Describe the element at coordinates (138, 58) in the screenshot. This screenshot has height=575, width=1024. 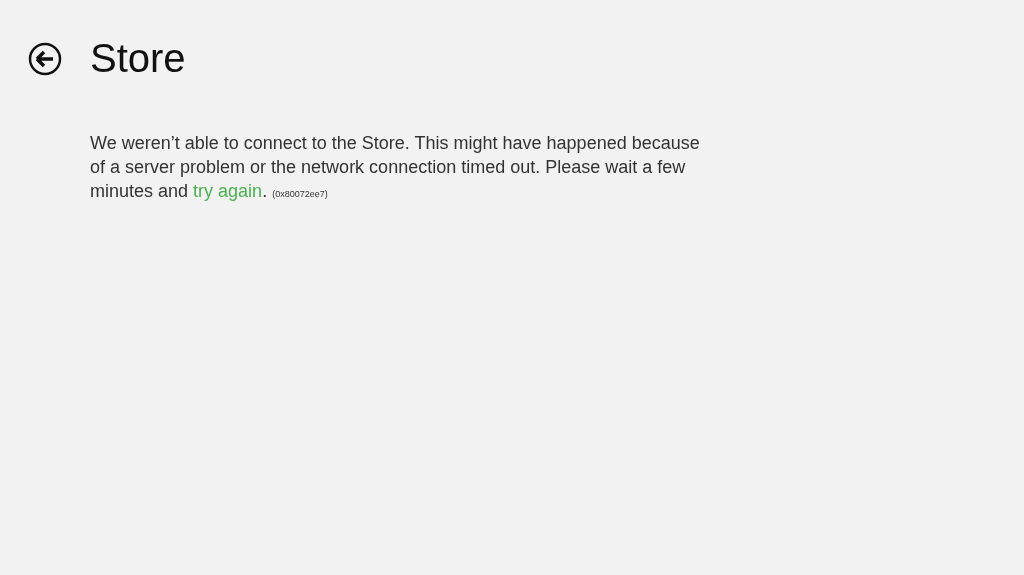
I see `page-title: Store` at that location.